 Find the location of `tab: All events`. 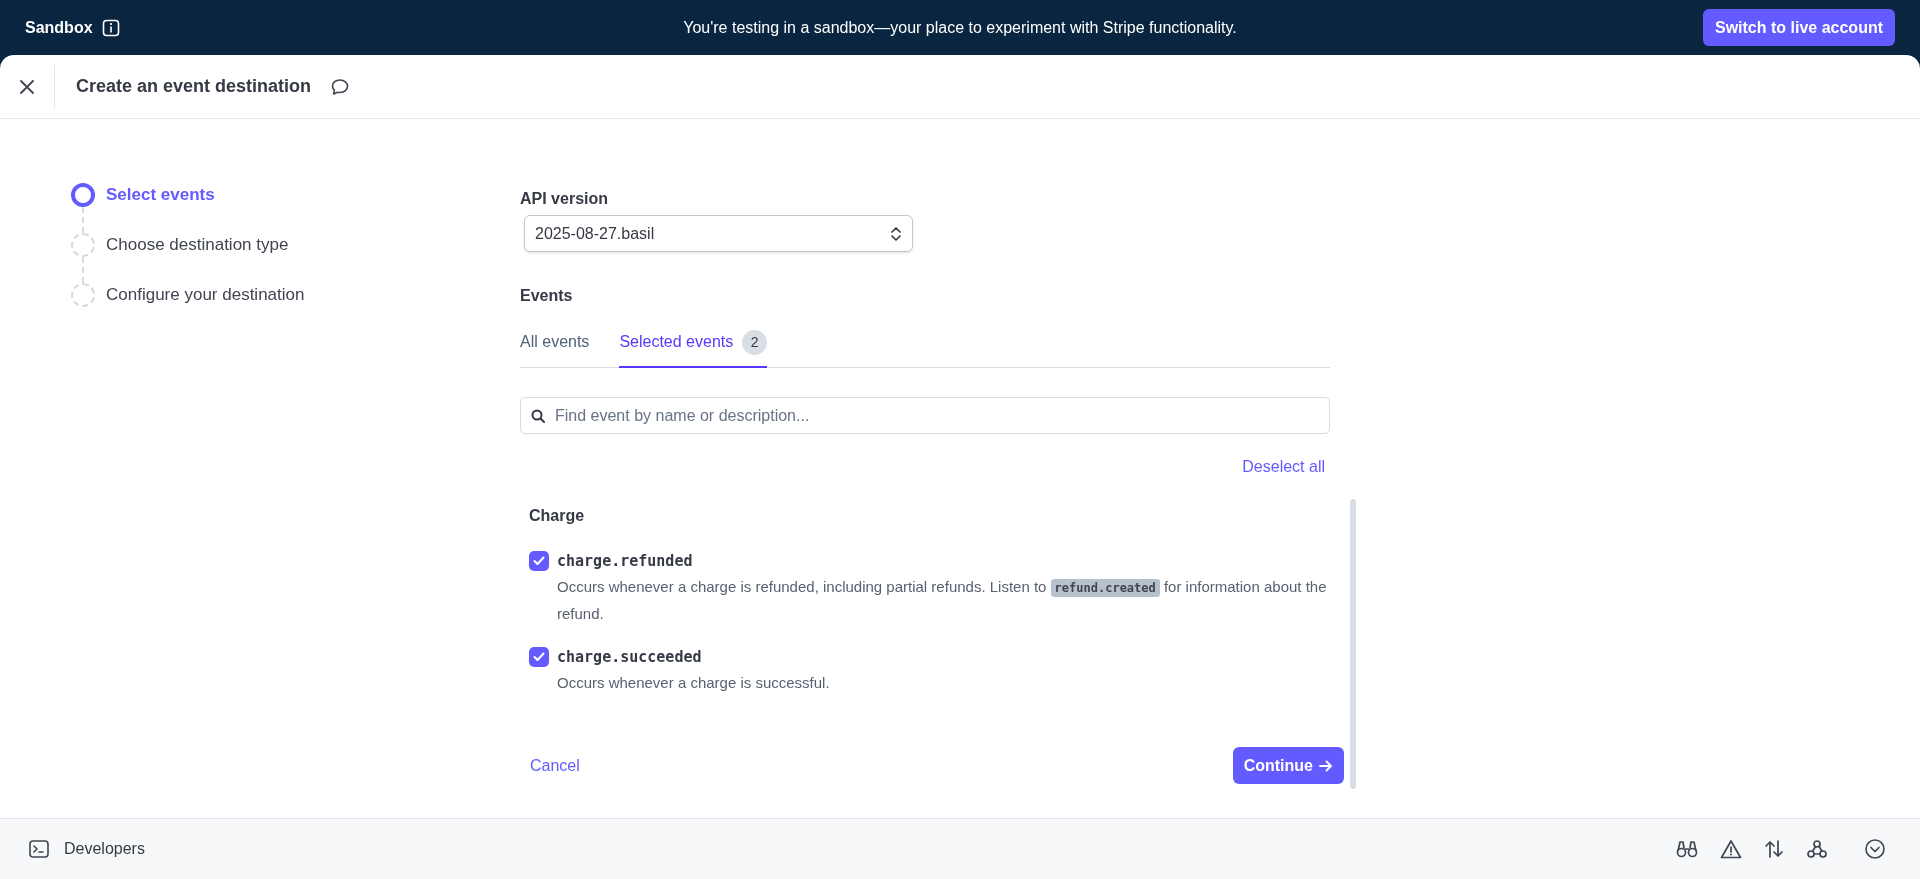

tab: All events is located at coordinates (555, 343).